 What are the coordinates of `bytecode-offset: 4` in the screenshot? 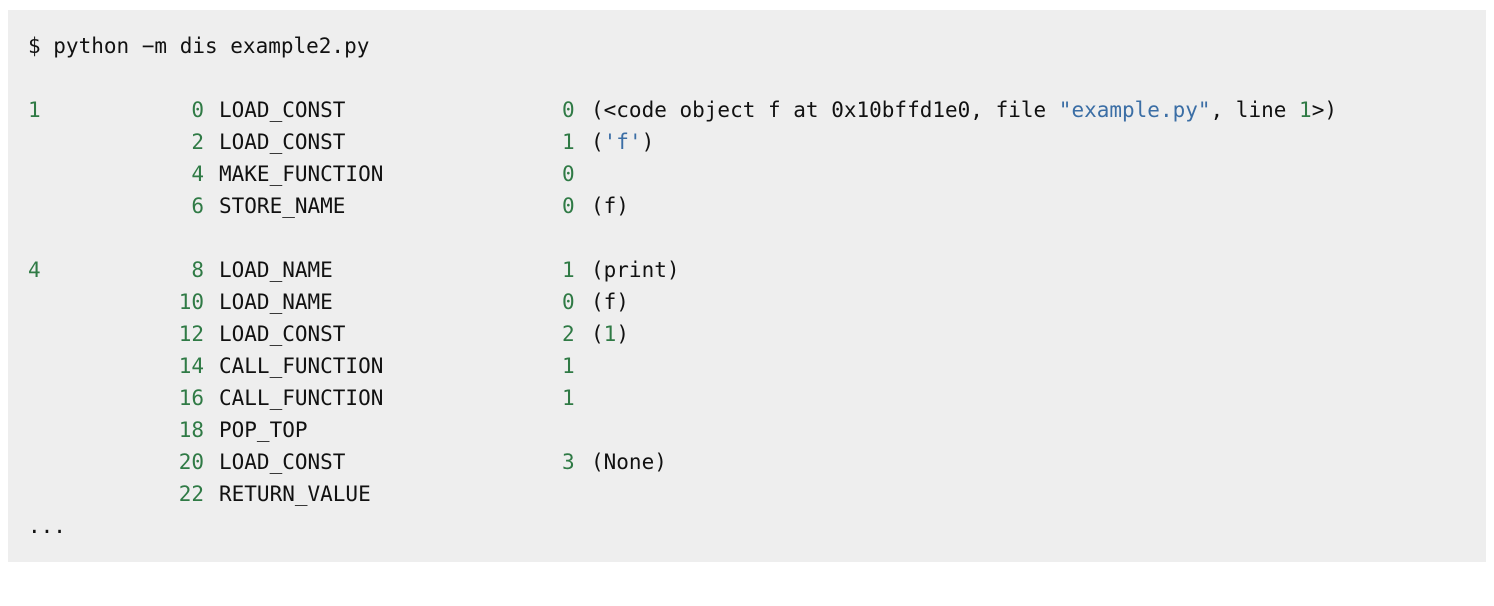 It's located at (197, 174).